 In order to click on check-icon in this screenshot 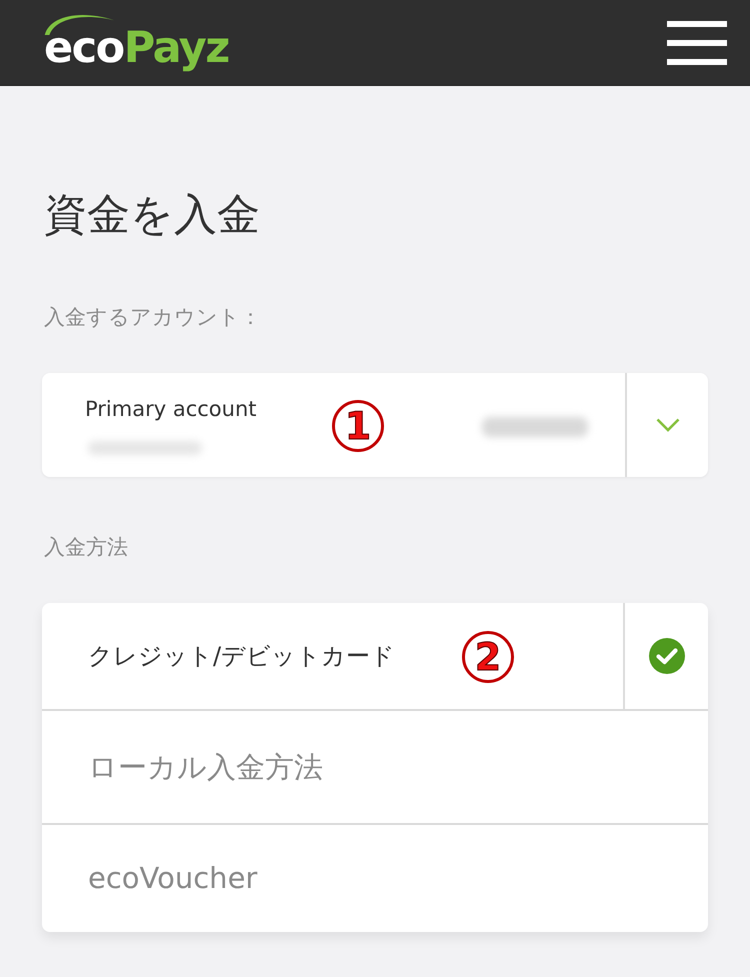, I will do `click(666, 656)`.